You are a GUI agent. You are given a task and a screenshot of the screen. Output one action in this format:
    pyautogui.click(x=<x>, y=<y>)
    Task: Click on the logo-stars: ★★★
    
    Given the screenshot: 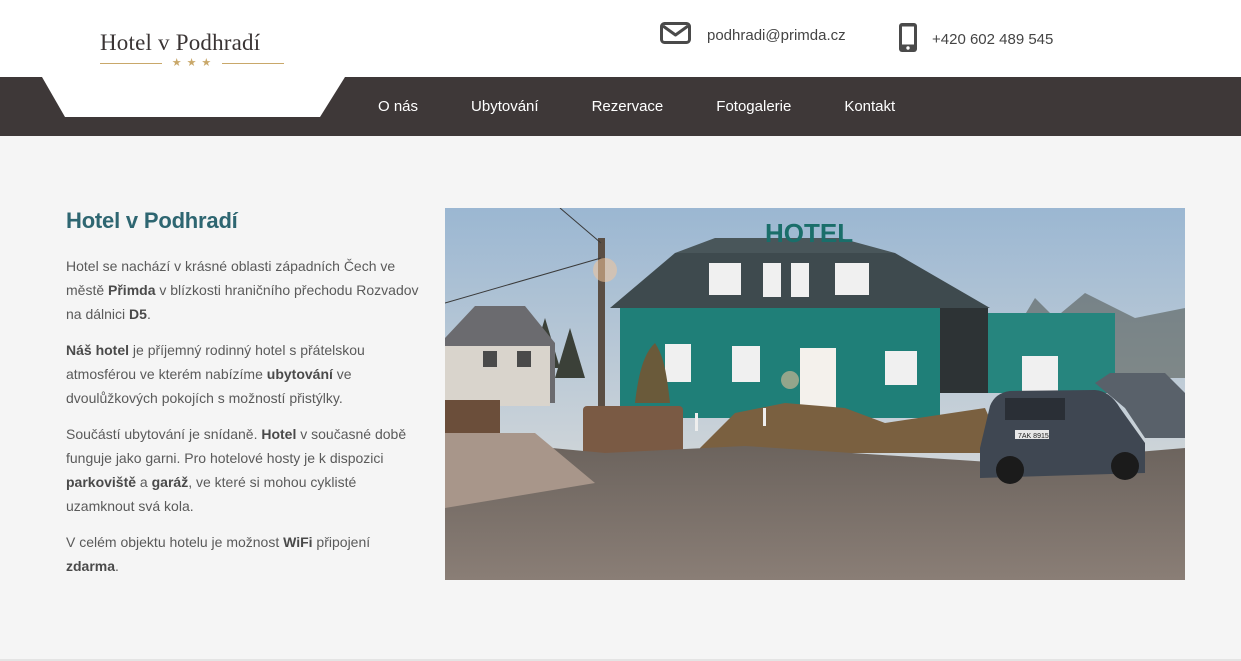 What is the action you would take?
    pyautogui.click(x=194, y=63)
    